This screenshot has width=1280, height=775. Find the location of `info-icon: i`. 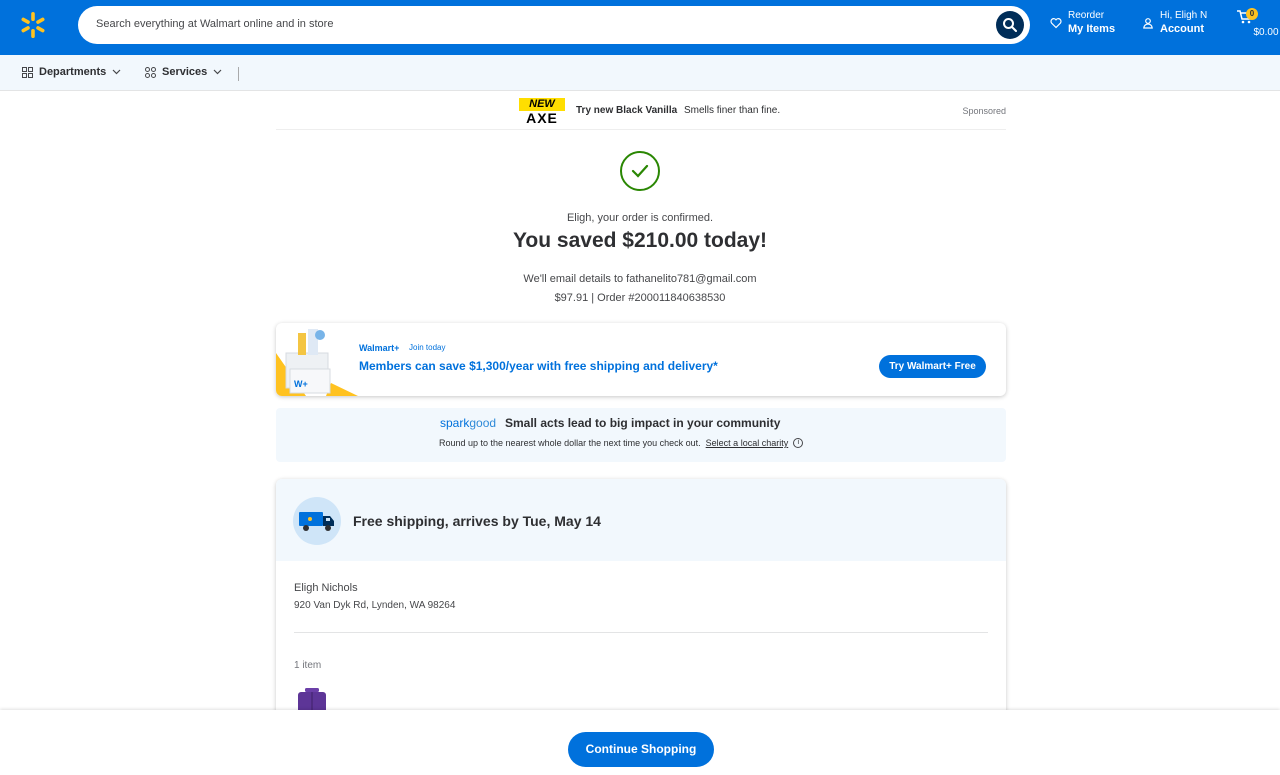

info-icon: i is located at coordinates (798, 443).